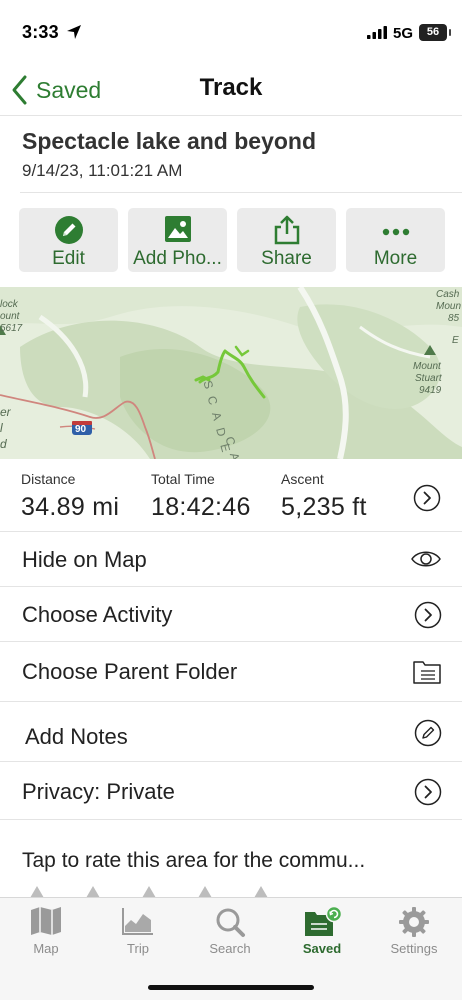 The image size is (462, 1000). I want to click on total-time-label: Total Time, so click(183, 479).